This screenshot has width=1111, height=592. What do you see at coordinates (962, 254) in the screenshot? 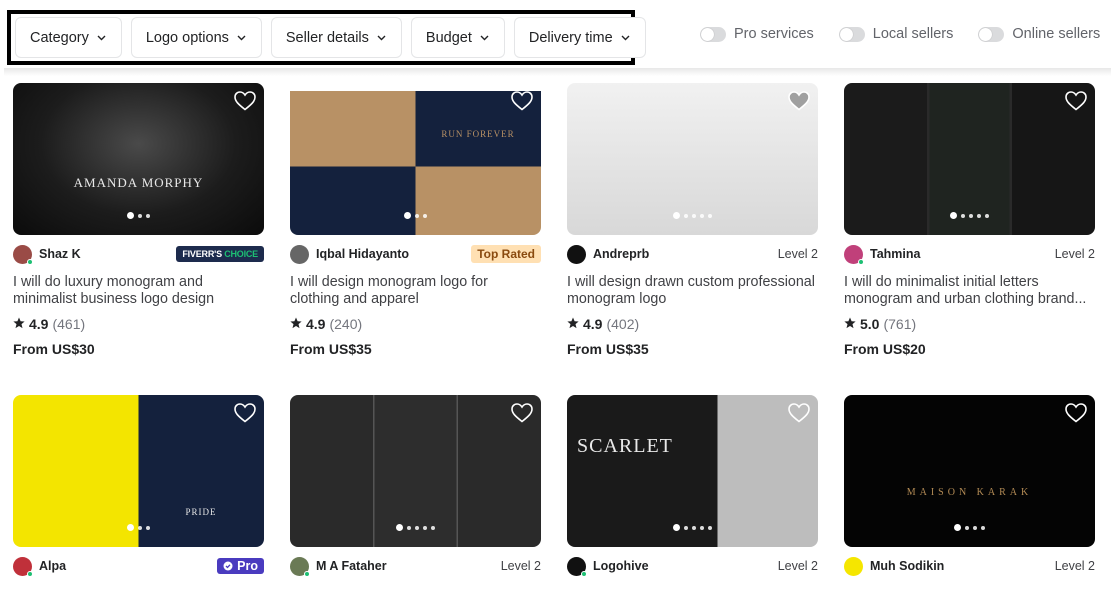
I see `seller-name: Tahmina` at bounding box center [962, 254].